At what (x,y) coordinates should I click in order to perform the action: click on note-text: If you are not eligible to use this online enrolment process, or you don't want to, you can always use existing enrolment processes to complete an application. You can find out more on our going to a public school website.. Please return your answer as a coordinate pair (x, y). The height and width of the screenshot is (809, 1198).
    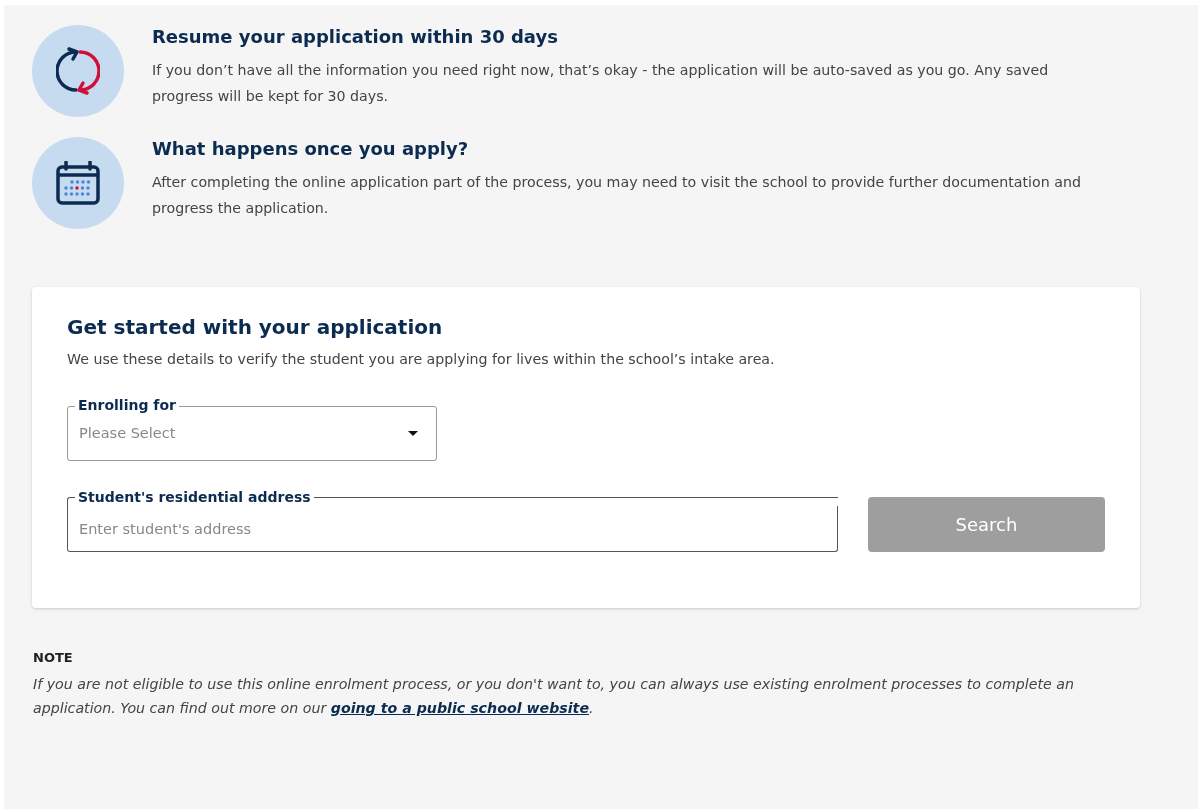
    Looking at the image, I should click on (554, 696).